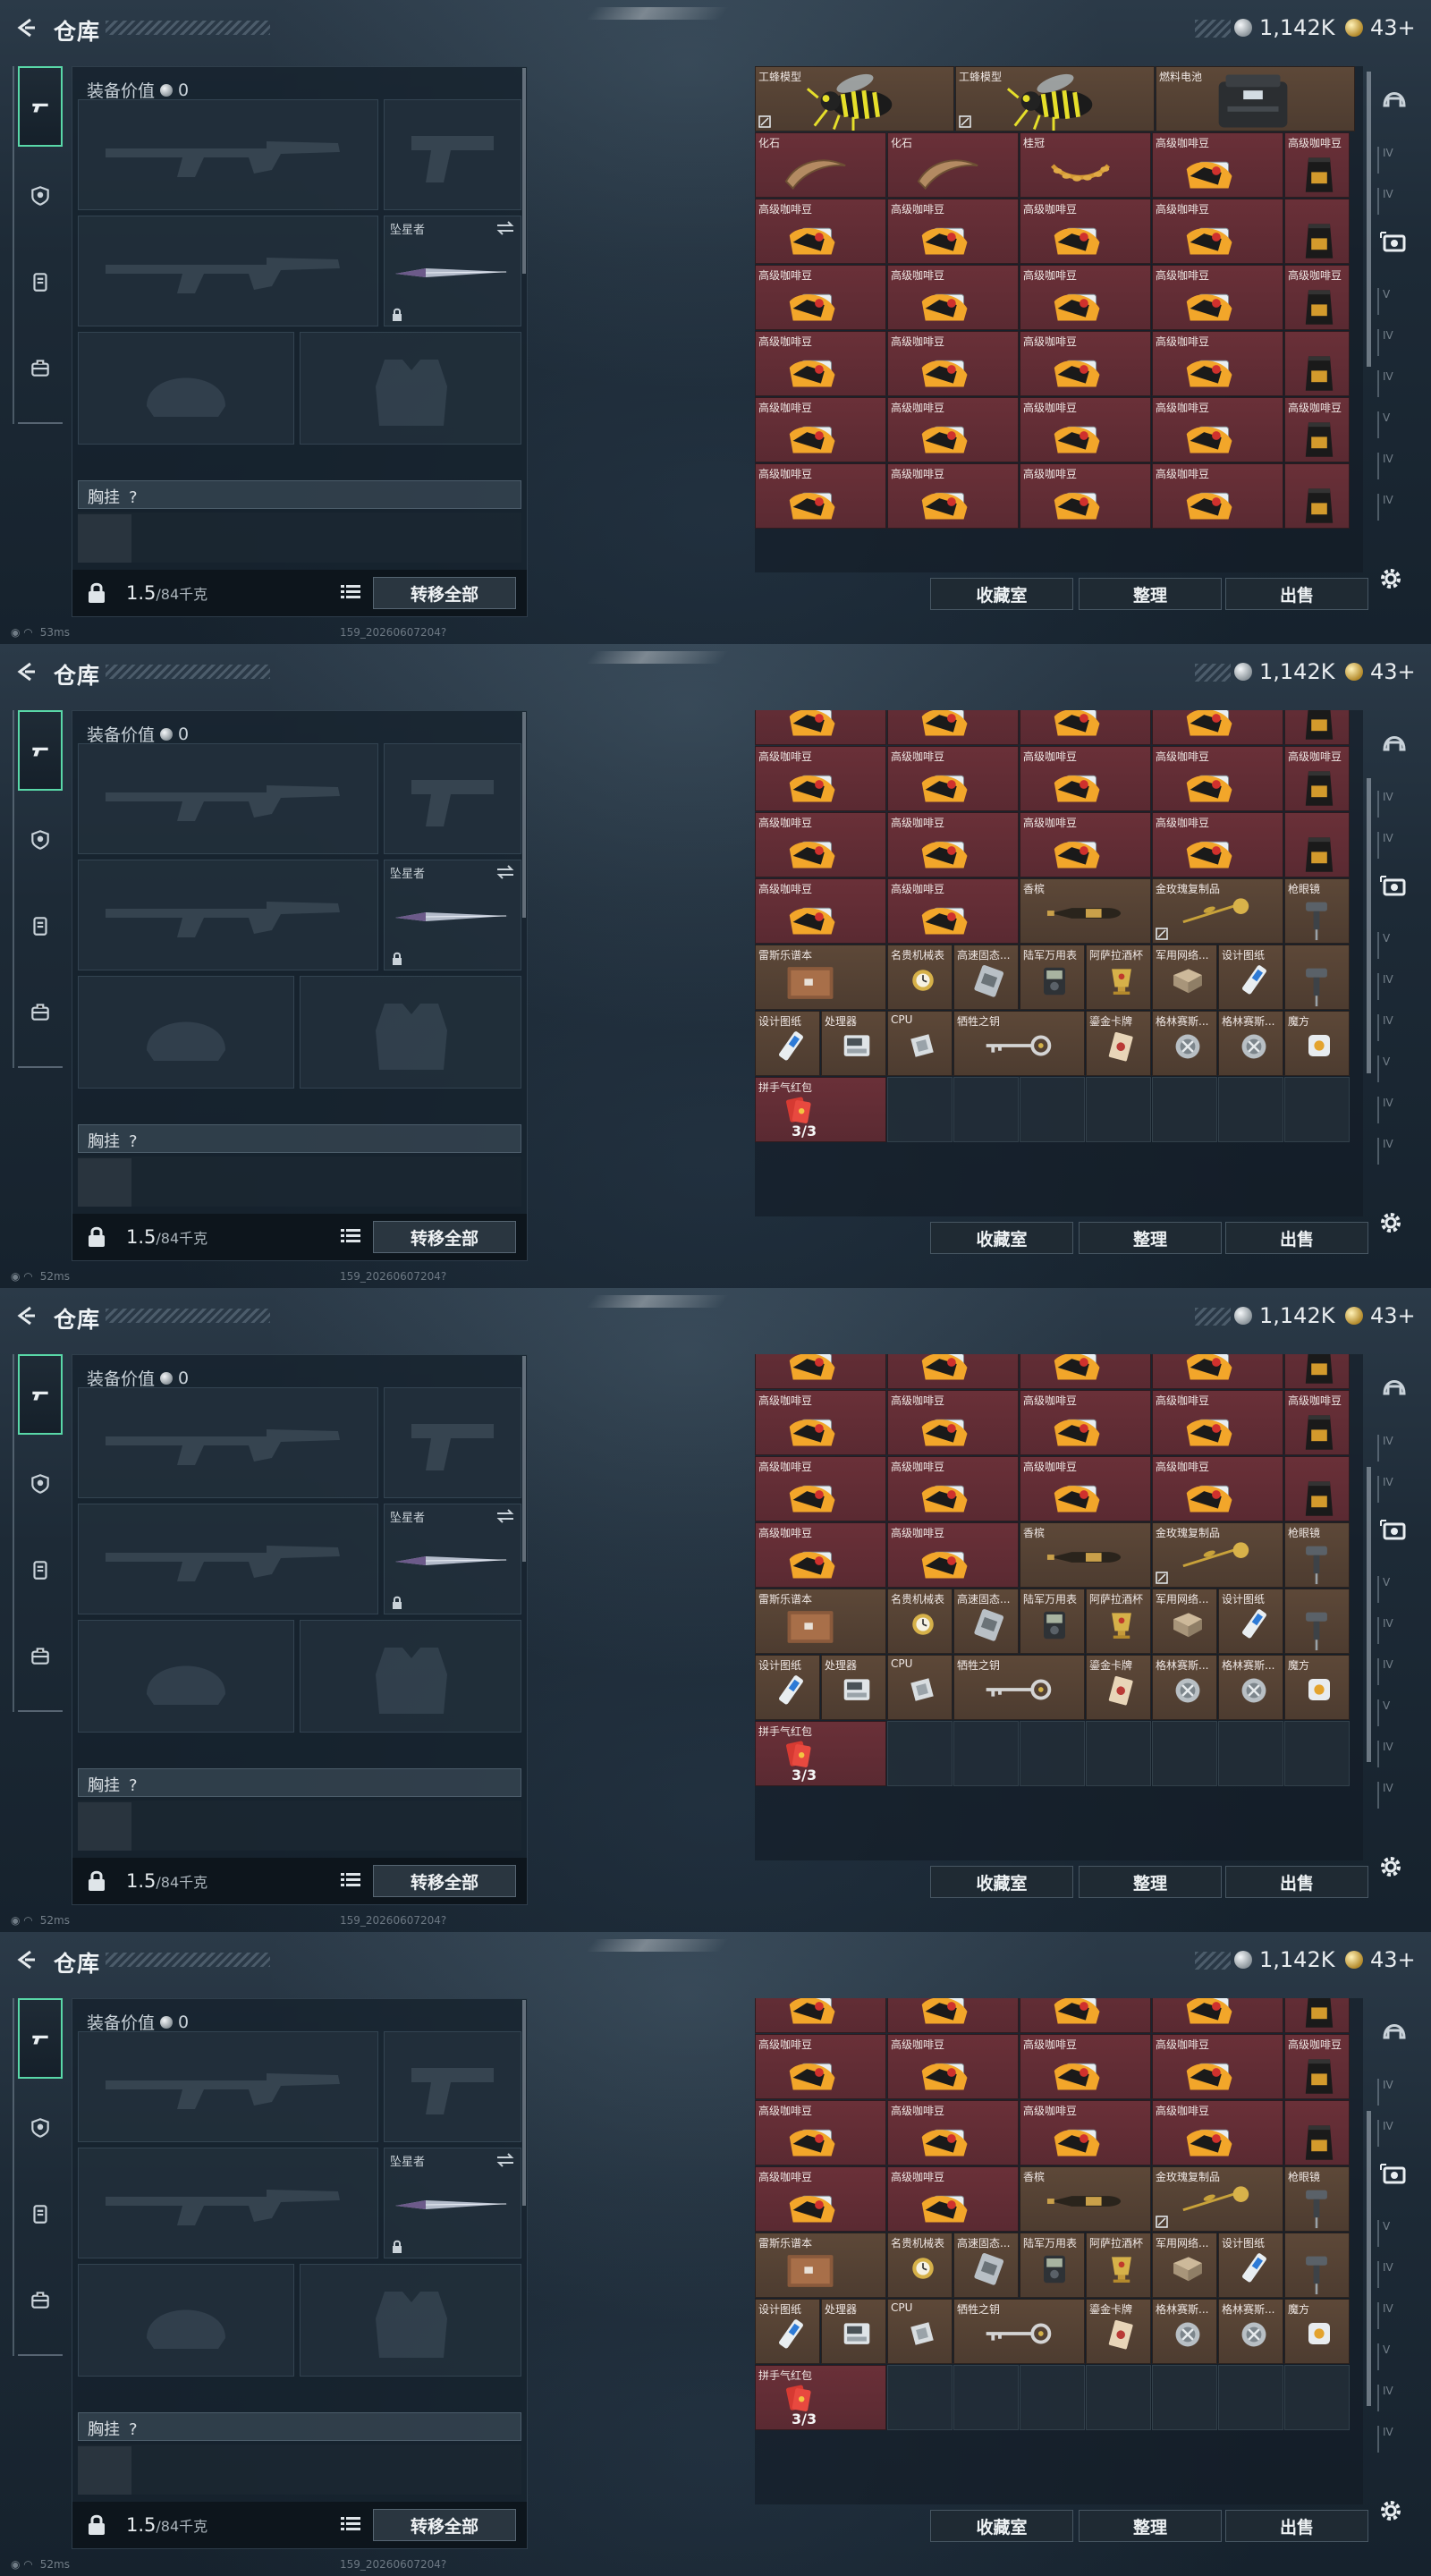 The image size is (1431, 2576). Describe the element at coordinates (1086, 165) in the screenshot. I see `inventory-item: 桂冠` at that location.